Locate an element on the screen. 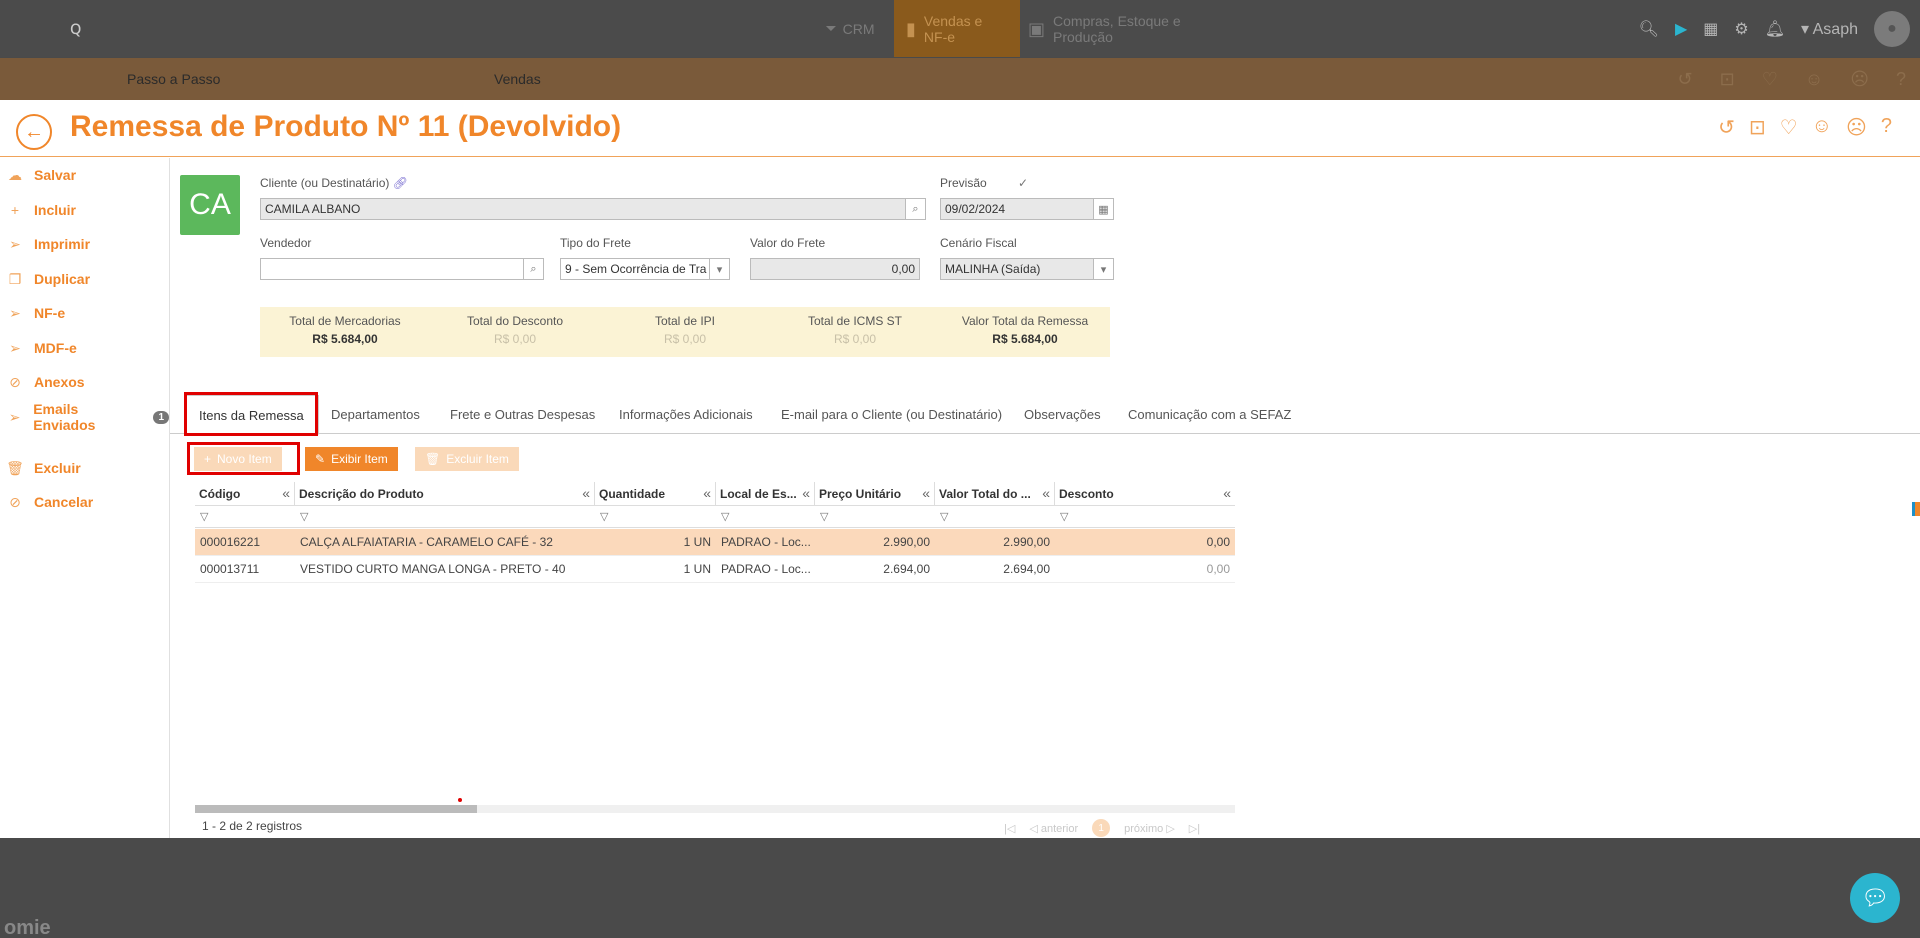 Image resolution: width=1920 pixels, height=938 pixels. vendas-link: Vendas is located at coordinates (517, 79).